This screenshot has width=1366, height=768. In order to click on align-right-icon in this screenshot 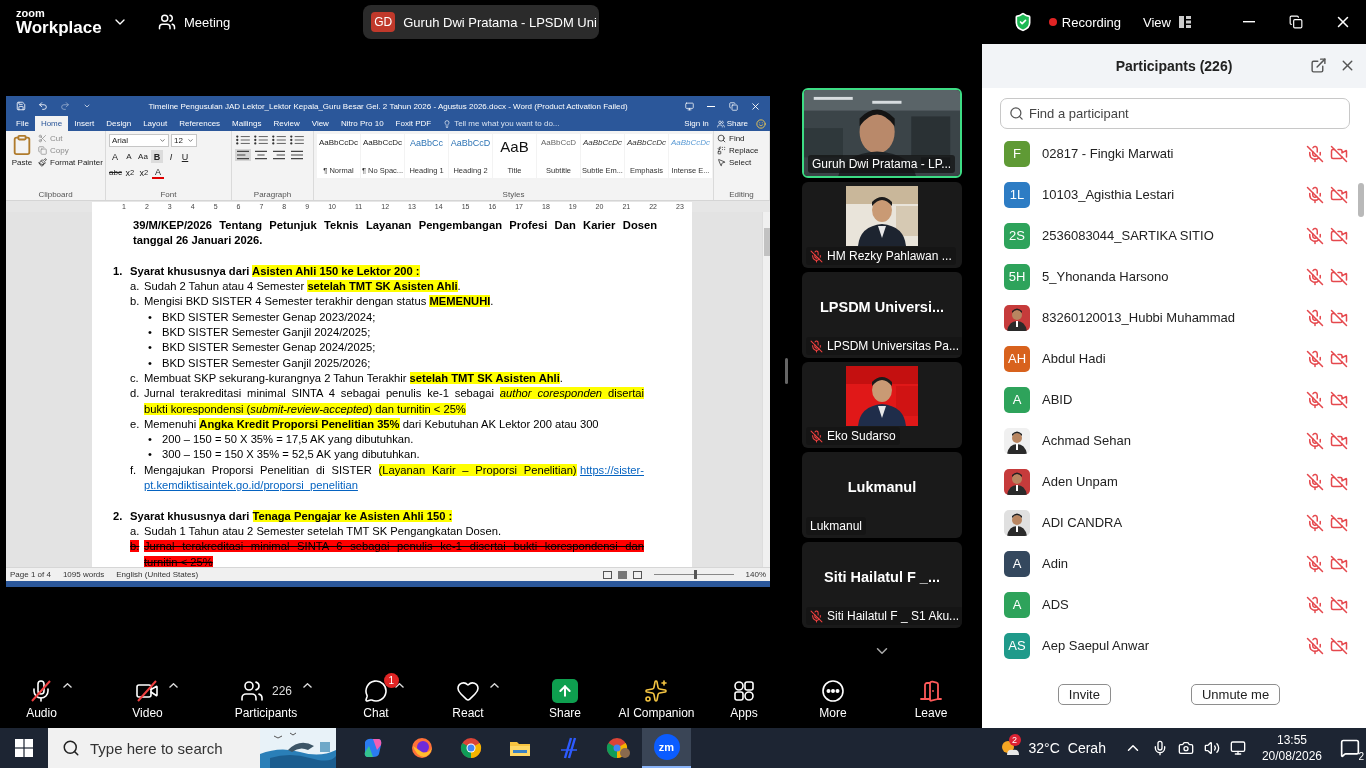, I will do `click(279, 155)`.